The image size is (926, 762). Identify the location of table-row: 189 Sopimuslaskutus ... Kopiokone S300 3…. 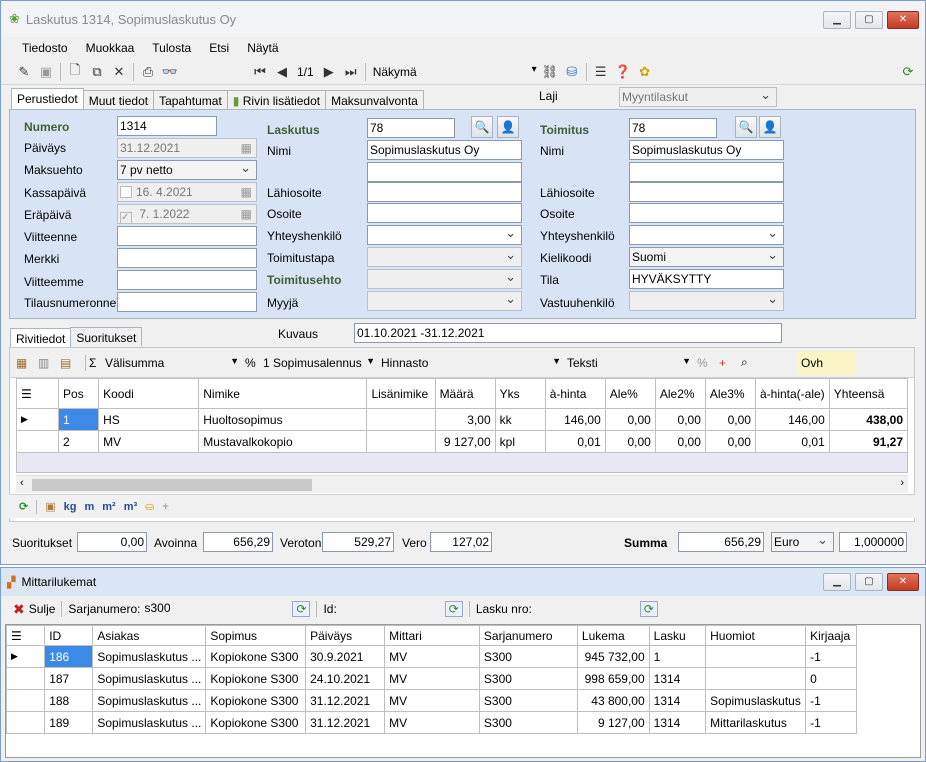
(431, 722).